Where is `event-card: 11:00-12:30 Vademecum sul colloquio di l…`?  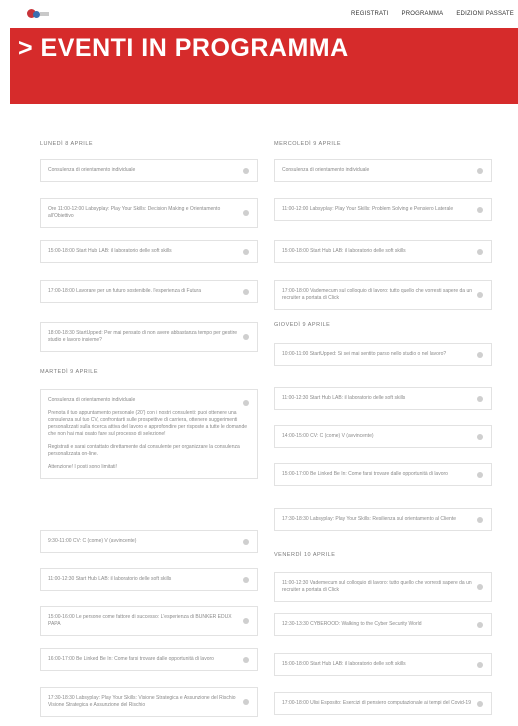 event-card: 11:00-12:30 Vademecum sul colloquio di l… is located at coordinates (383, 587).